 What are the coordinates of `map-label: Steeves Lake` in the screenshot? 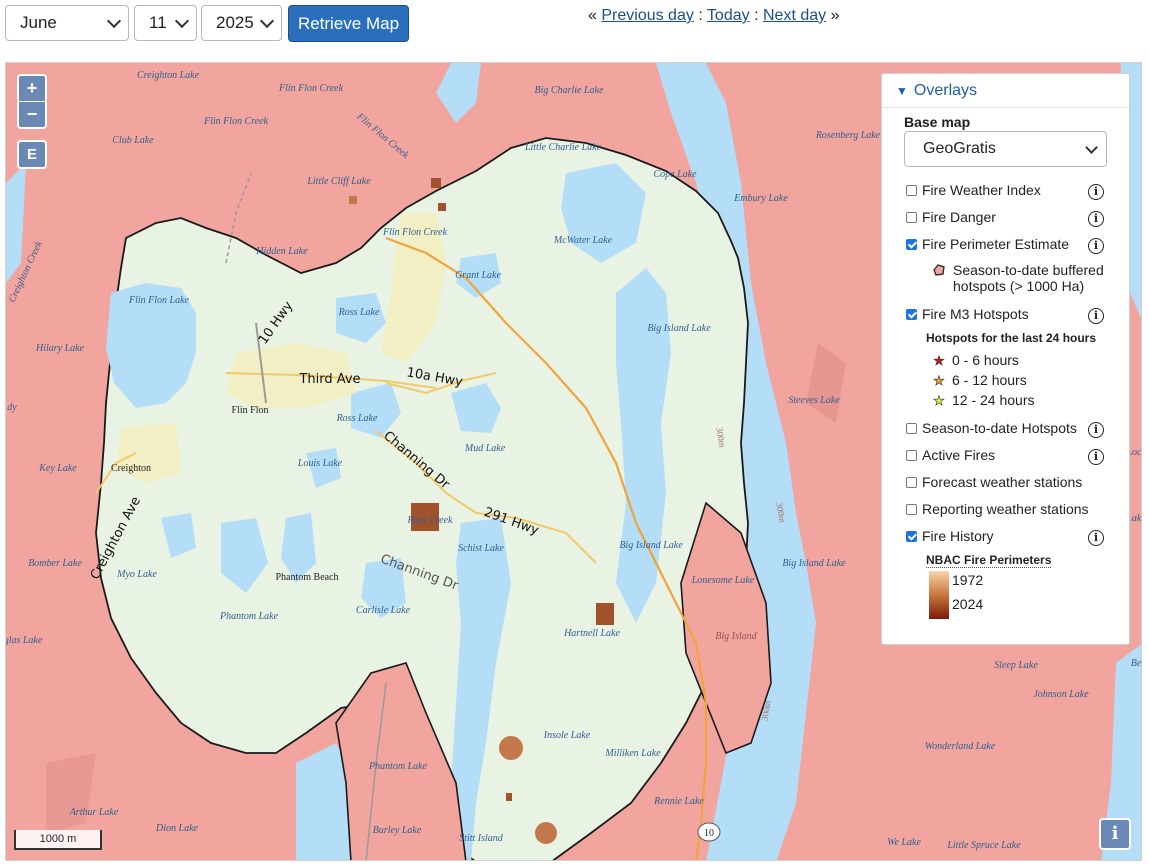 It's located at (814, 400).